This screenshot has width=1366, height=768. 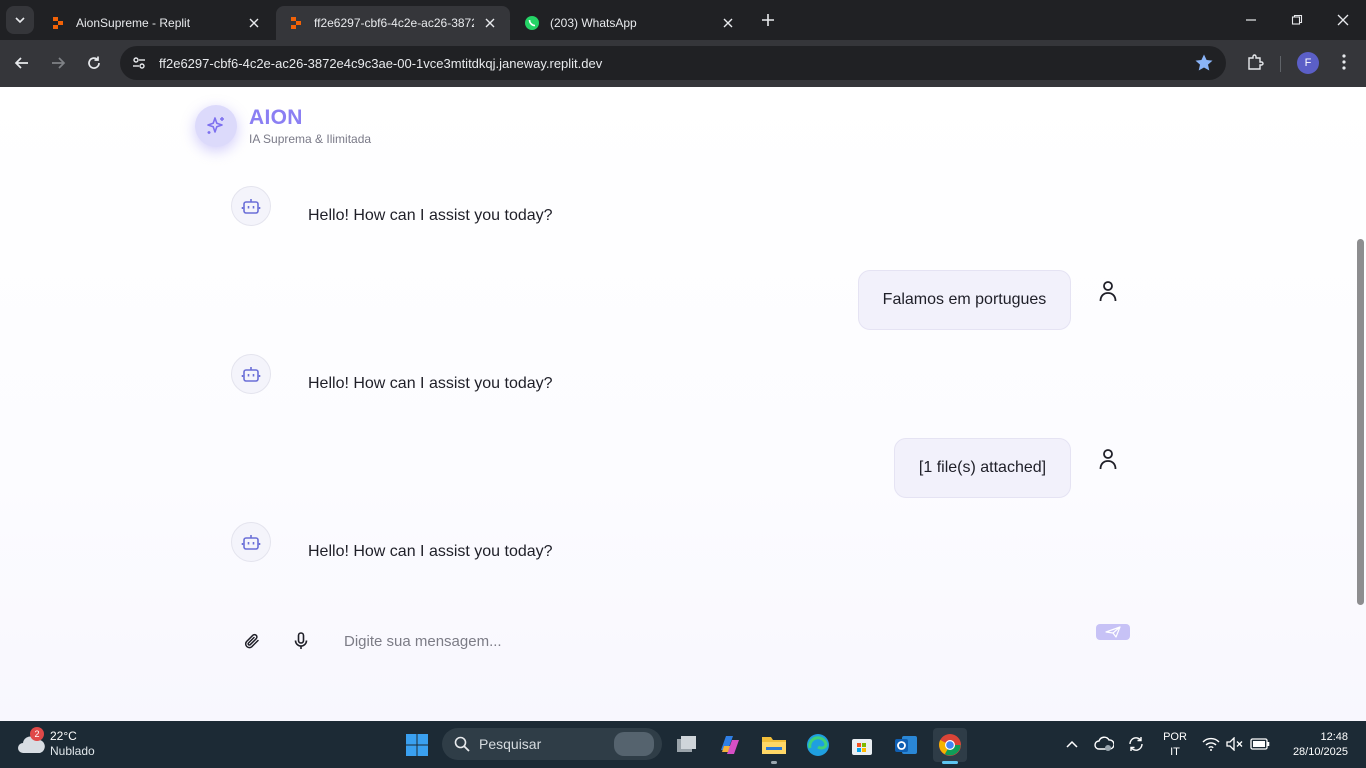 What do you see at coordinates (1360, 422) in the screenshot?
I see `scrollbar-thumb` at bounding box center [1360, 422].